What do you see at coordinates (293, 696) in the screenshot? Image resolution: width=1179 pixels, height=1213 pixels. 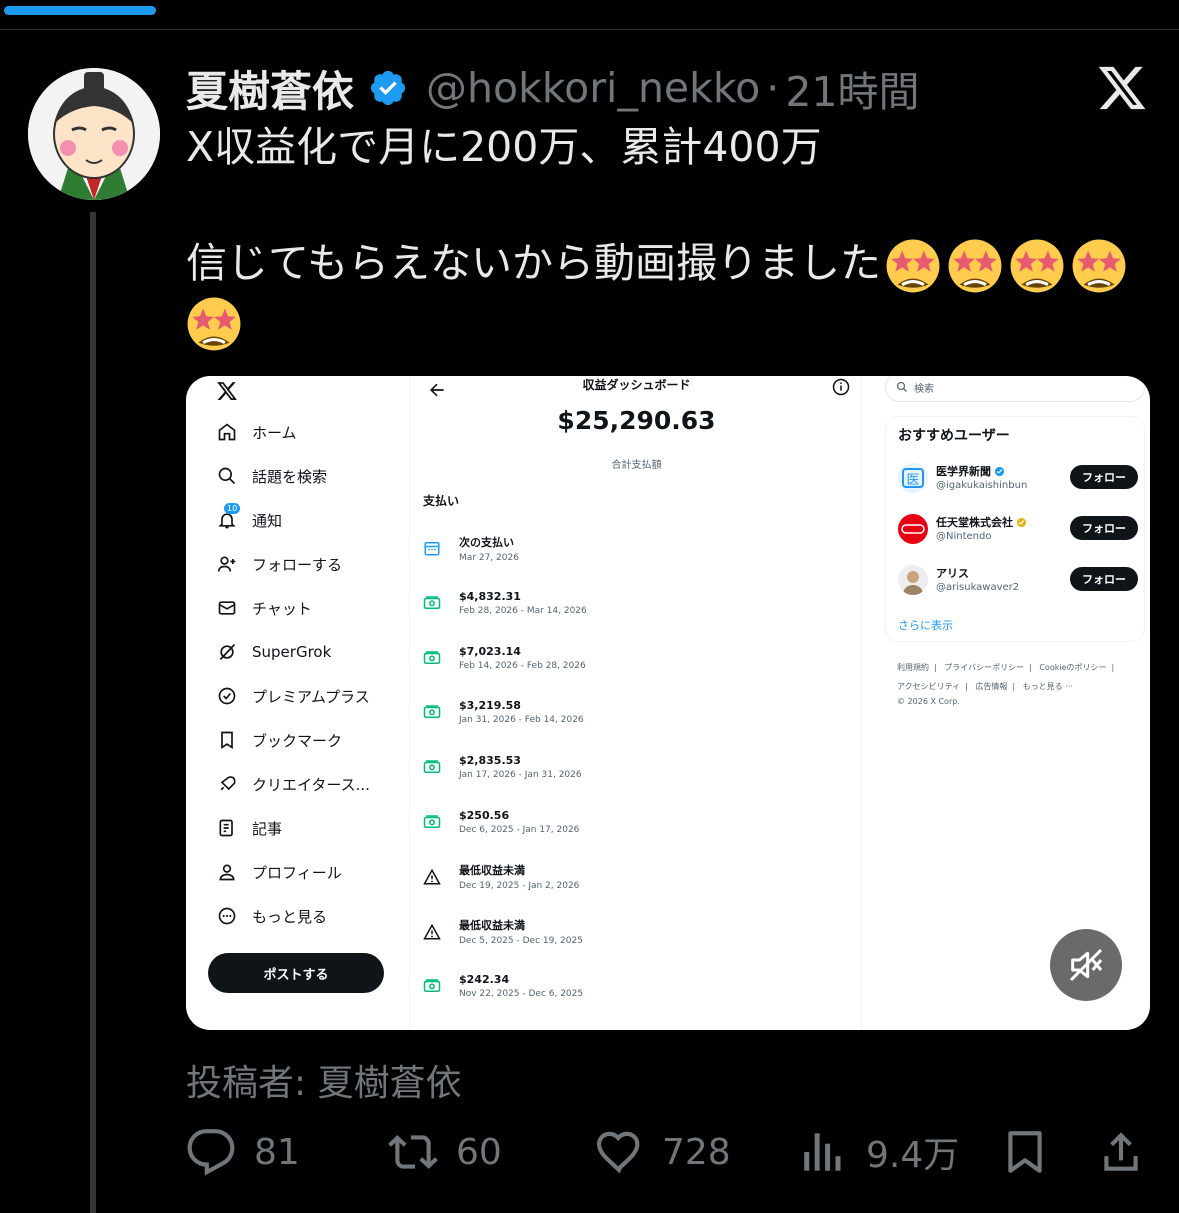 I see `nav-item: プレミアムプラス` at bounding box center [293, 696].